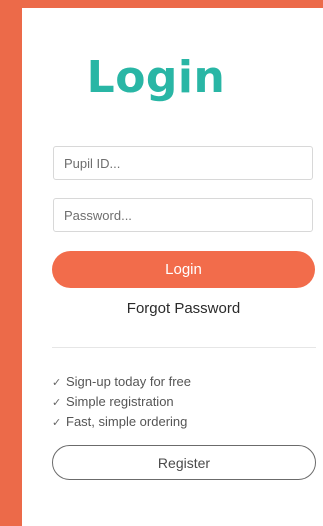 This screenshot has width=323, height=526. What do you see at coordinates (183, 308) in the screenshot?
I see `forgot-password-link: Forgot Password` at bounding box center [183, 308].